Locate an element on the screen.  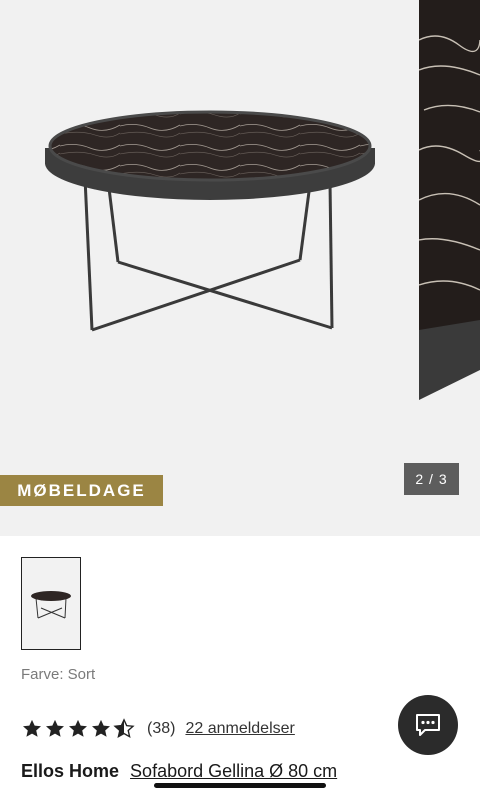
product-title: Ellos Home Sofabord Gellina Ø 80 cm is located at coordinates (179, 771).